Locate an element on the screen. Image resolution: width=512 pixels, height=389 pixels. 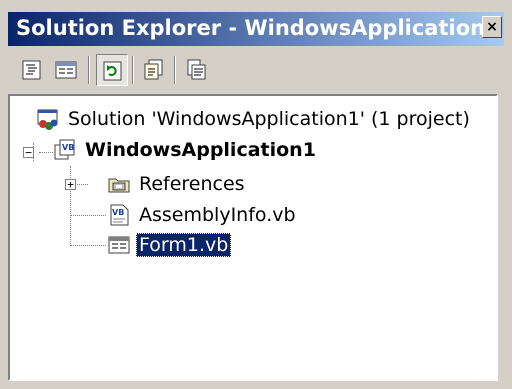
view-designer-icon is located at coordinates (66, 70).